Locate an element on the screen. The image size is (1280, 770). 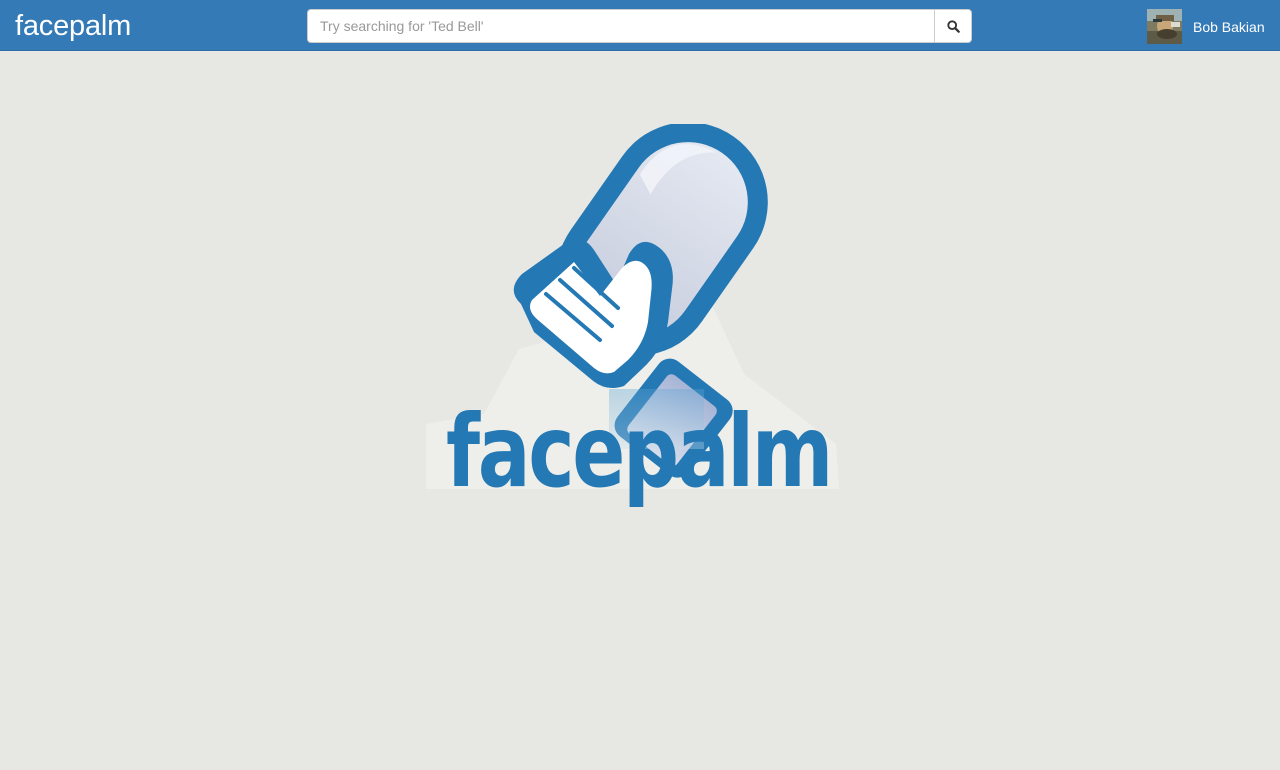
top-navbar: facepalm Bob Bakian is located at coordinates (640, 25).